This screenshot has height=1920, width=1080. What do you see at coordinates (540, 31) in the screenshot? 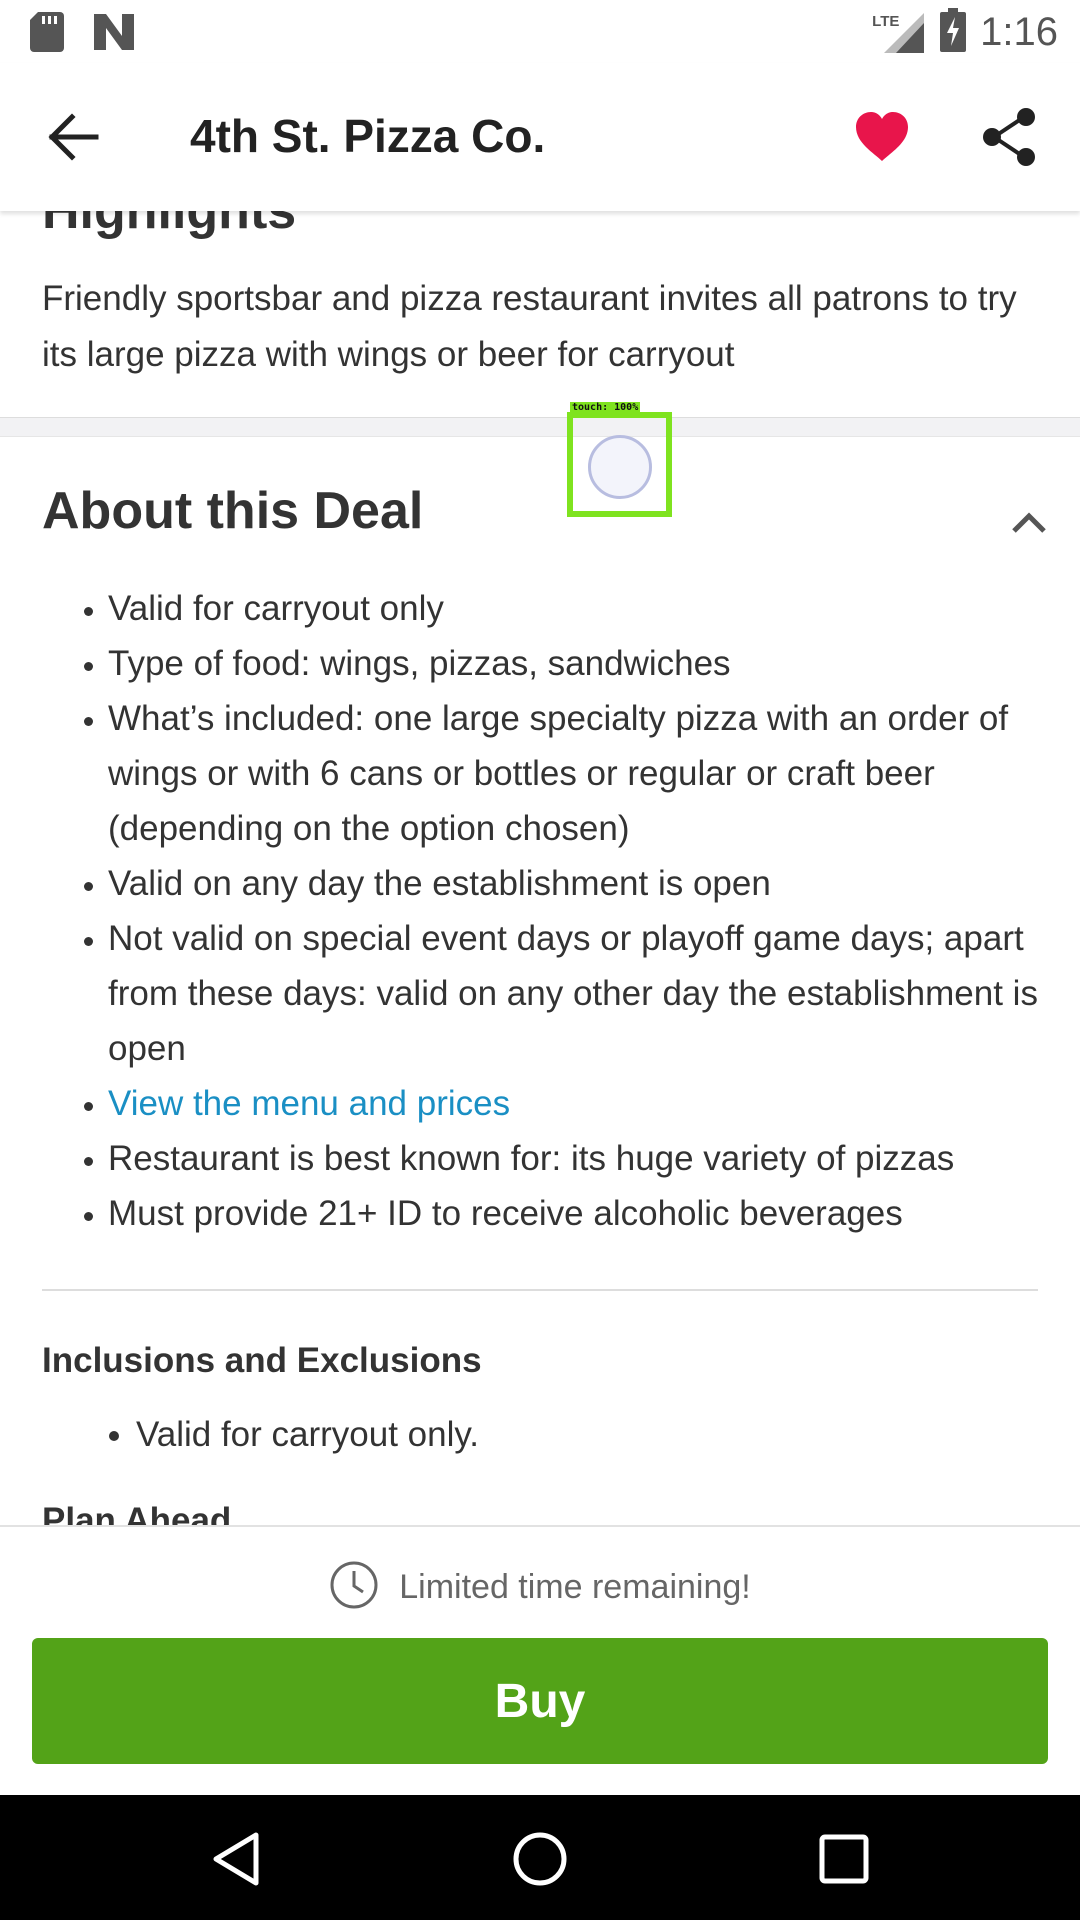
I see `status-bar: LTE 1:16` at bounding box center [540, 31].